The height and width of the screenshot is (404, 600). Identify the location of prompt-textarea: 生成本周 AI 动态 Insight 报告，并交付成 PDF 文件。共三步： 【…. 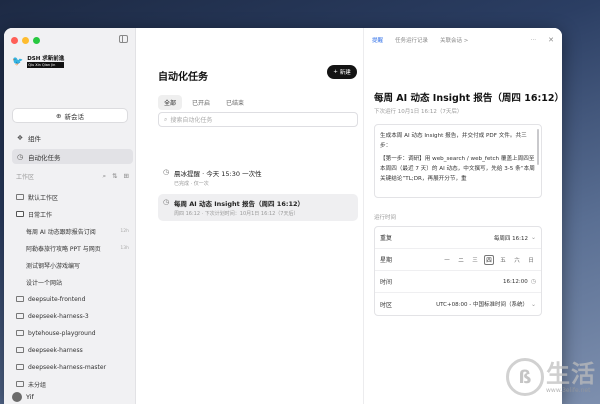
(458, 161).